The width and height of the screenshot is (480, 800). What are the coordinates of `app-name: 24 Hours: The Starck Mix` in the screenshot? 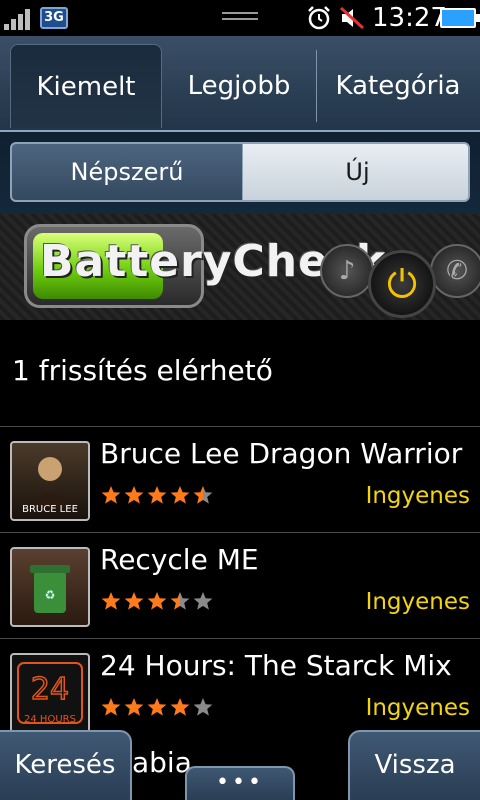 It's located at (276, 665).